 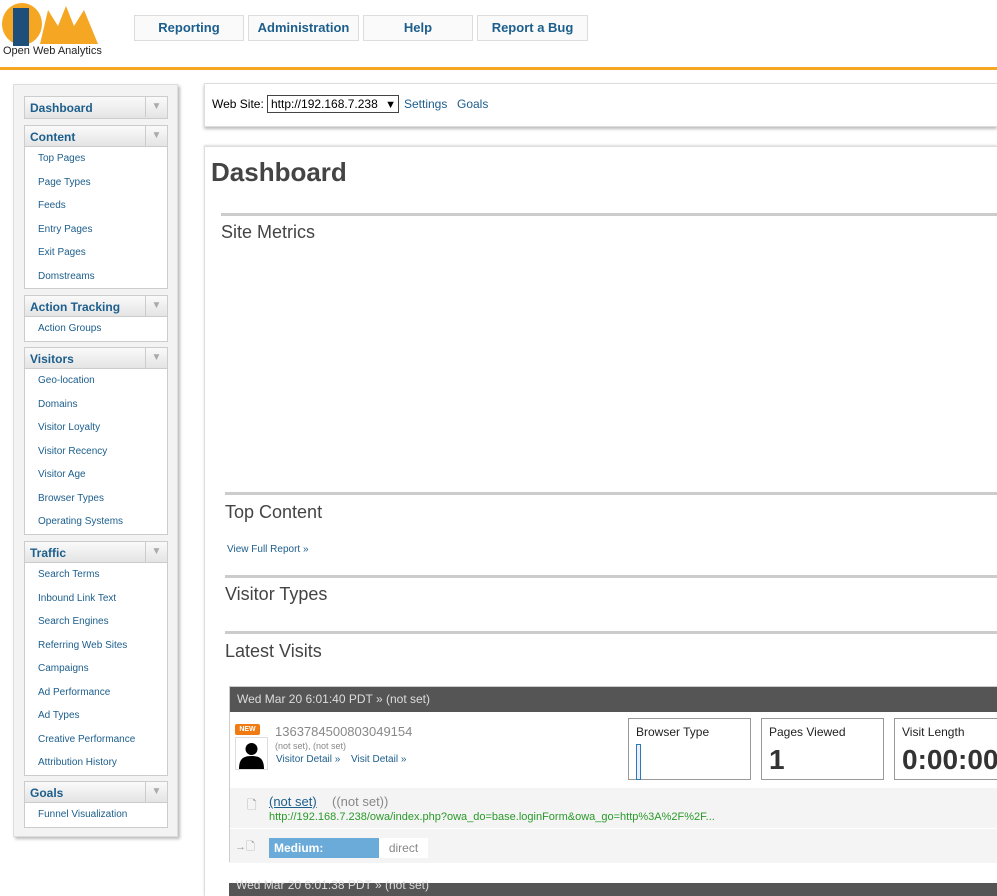 I want to click on sidebar-item-visitor-recency: Visitor Recency, so click(x=96, y=452).